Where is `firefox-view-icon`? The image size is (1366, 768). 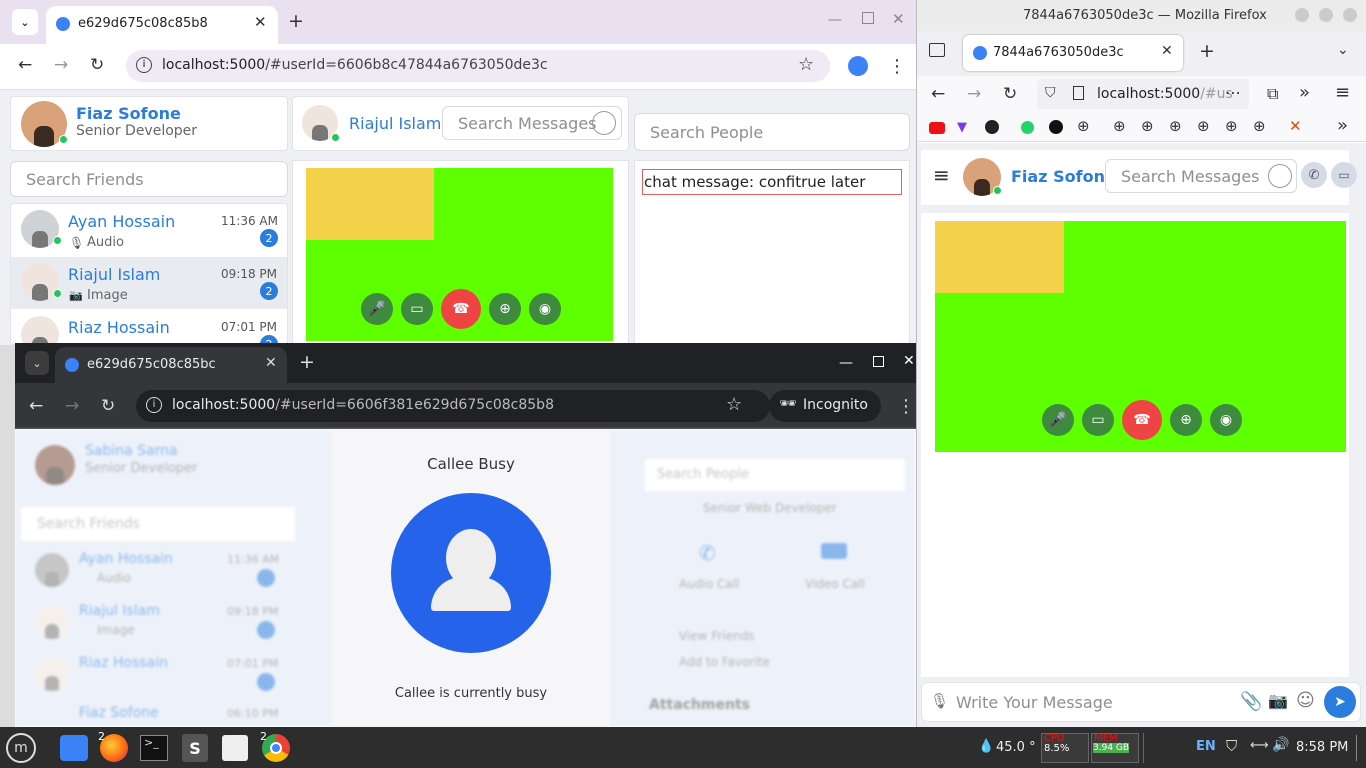 firefox-view-icon is located at coordinates (937, 50).